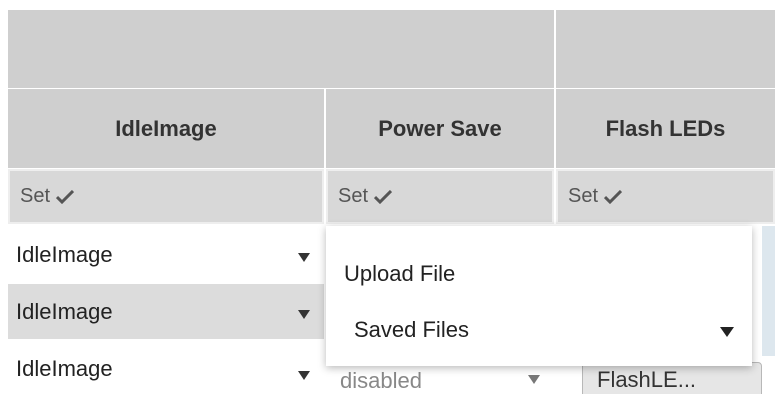  I want to click on saved-files-menu-item: Saved Files, so click(544, 330).